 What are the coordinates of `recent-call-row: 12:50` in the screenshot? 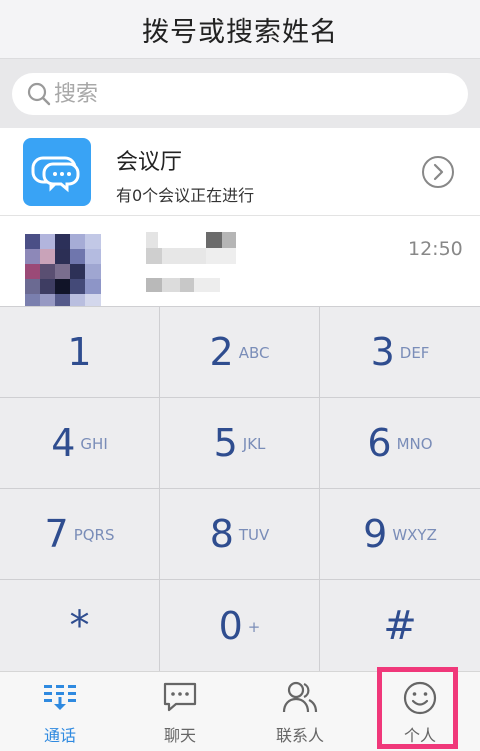 It's located at (240, 263).